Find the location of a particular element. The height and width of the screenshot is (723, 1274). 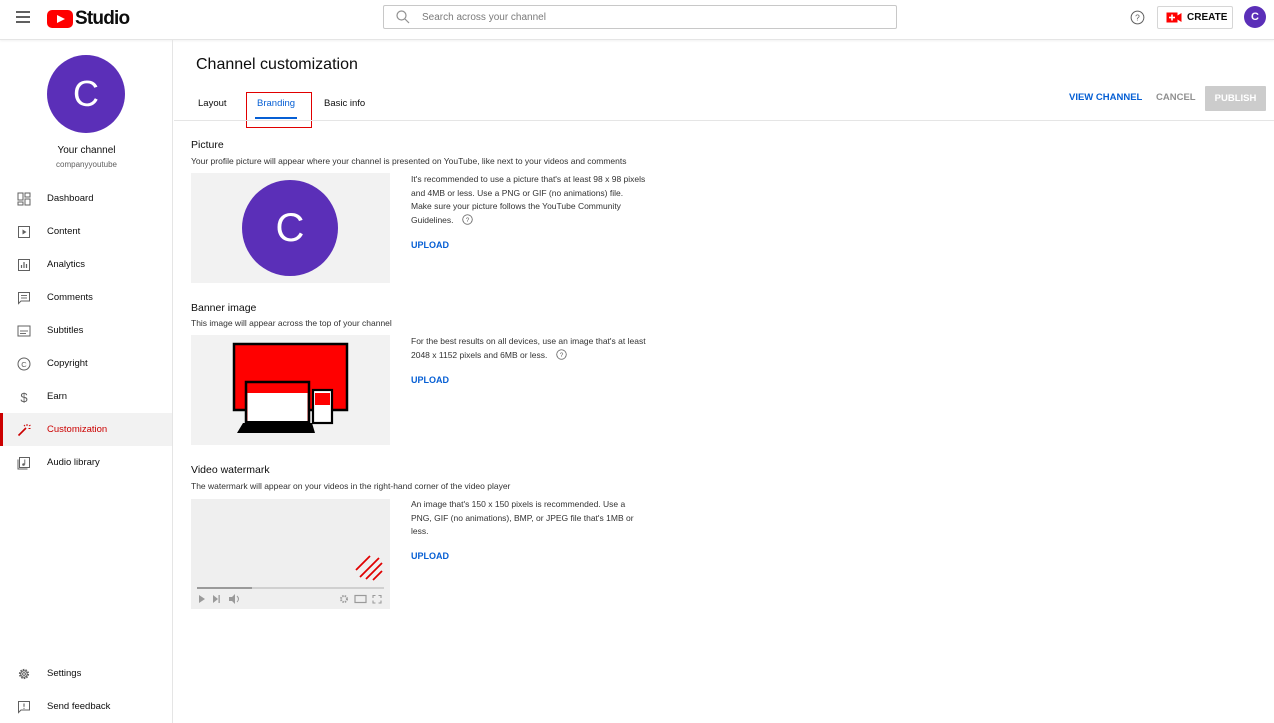

create-video-icon is located at coordinates (1174, 17).